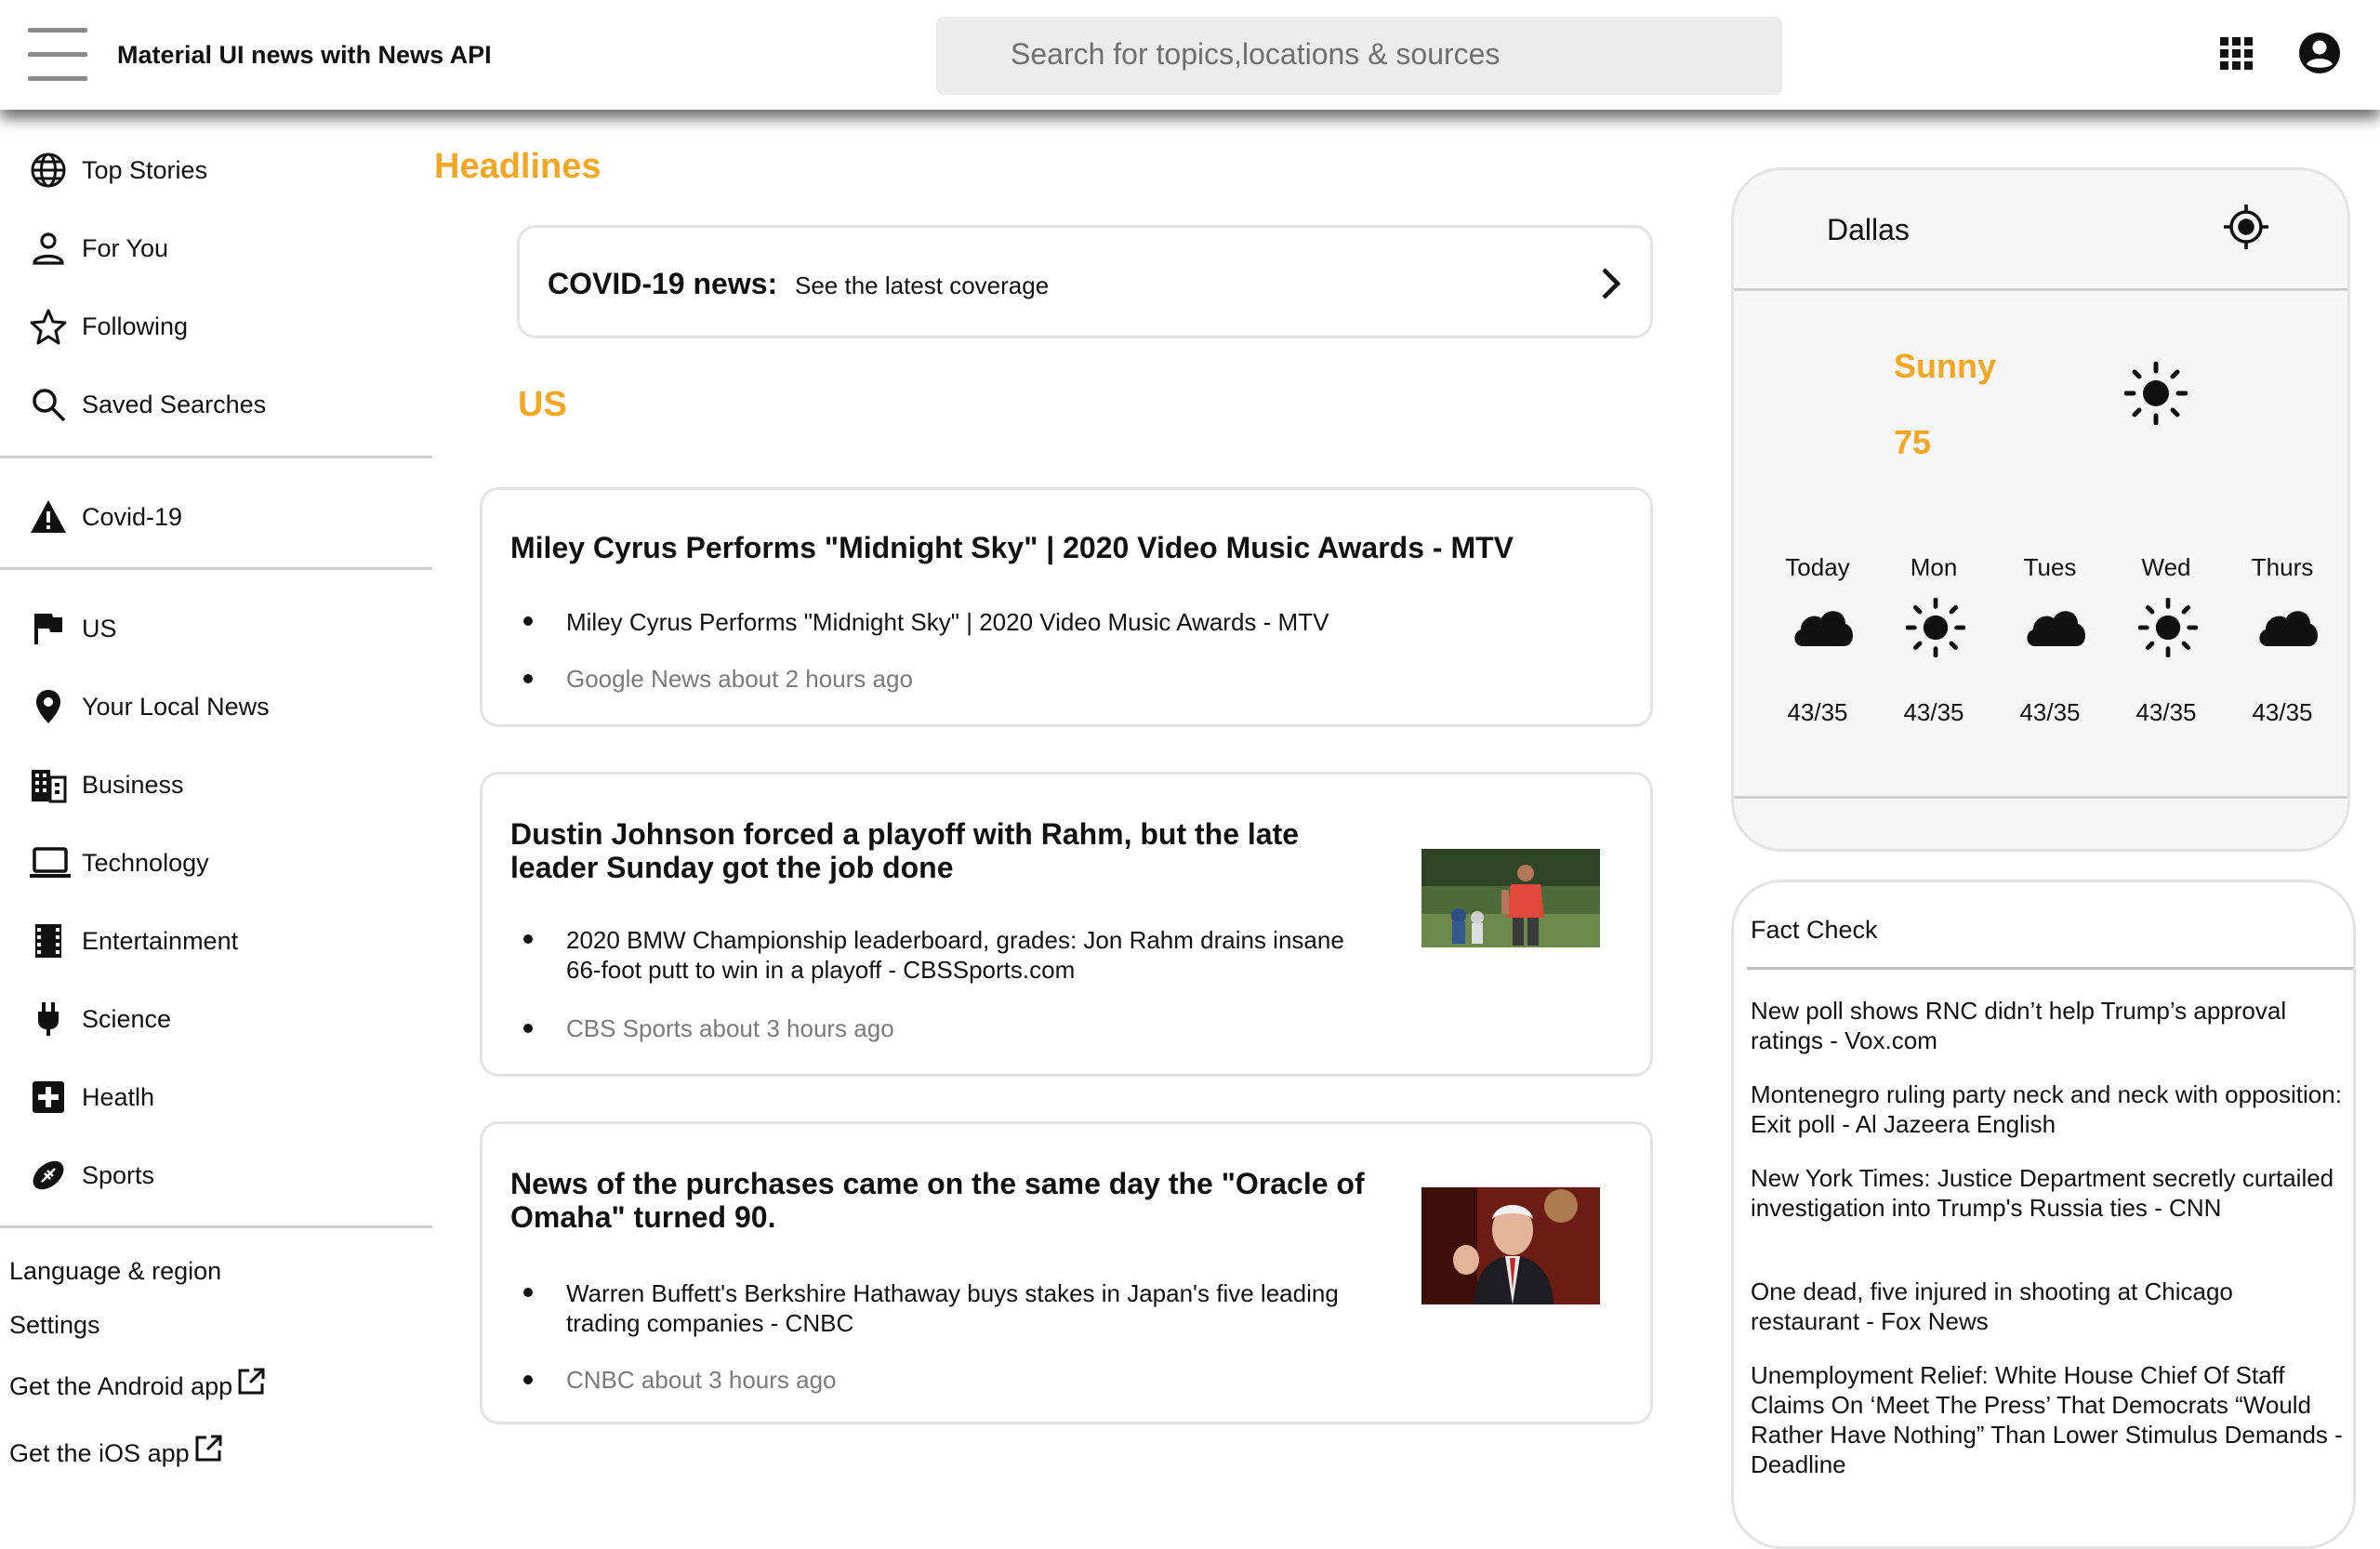  What do you see at coordinates (2050, 567) in the screenshot?
I see `forecast-day-label: Tues` at bounding box center [2050, 567].